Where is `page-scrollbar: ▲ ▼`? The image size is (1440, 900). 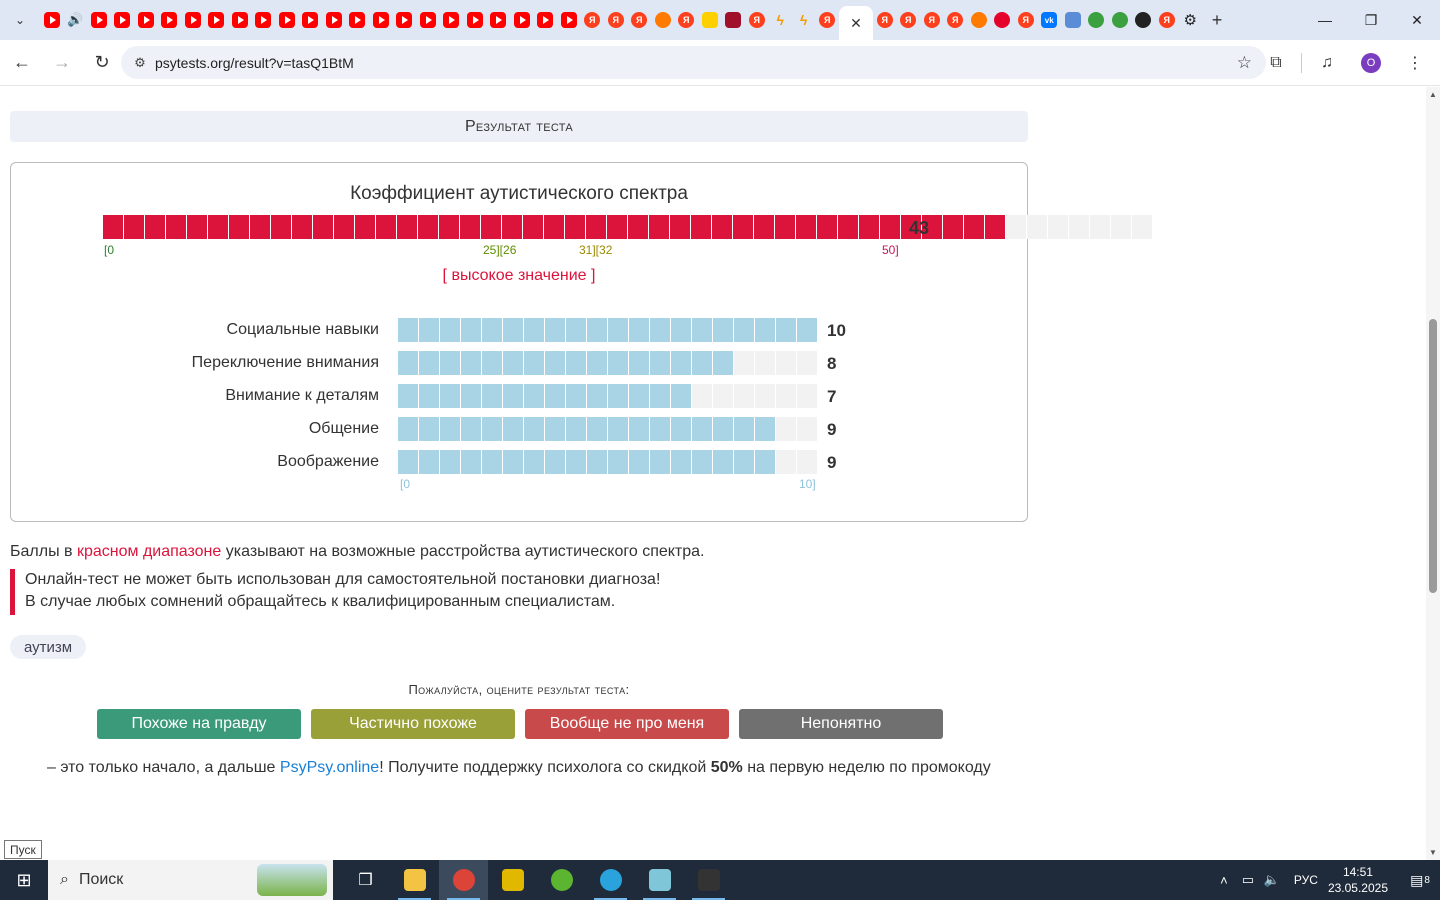 page-scrollbar: ▲ ▼ is located at coordinates (1433, 473).